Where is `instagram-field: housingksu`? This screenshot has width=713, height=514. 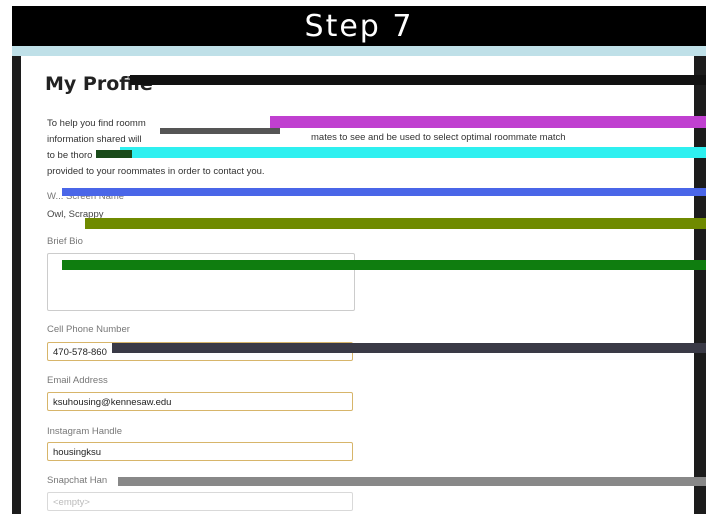 instagram-field: housingksu is located at coordinates (200, 451).